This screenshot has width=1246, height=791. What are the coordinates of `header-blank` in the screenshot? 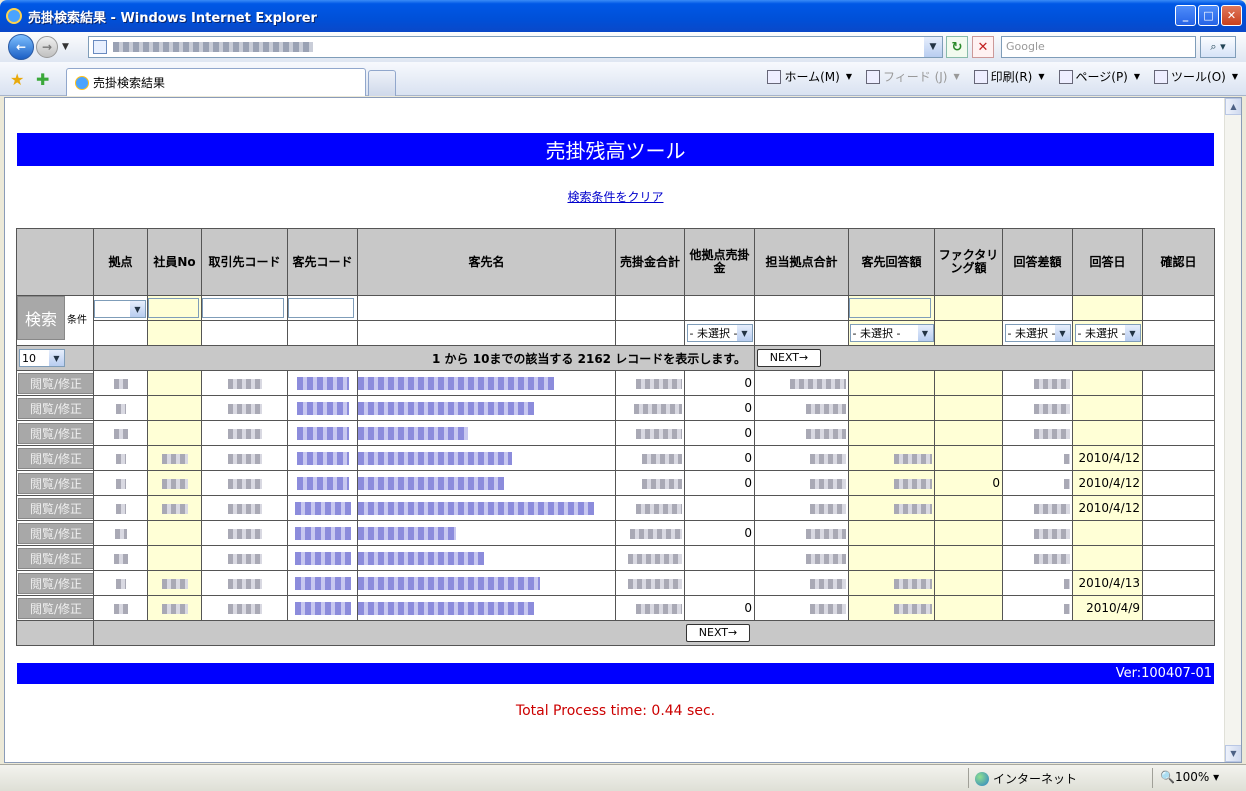 It's located at (55, 262).